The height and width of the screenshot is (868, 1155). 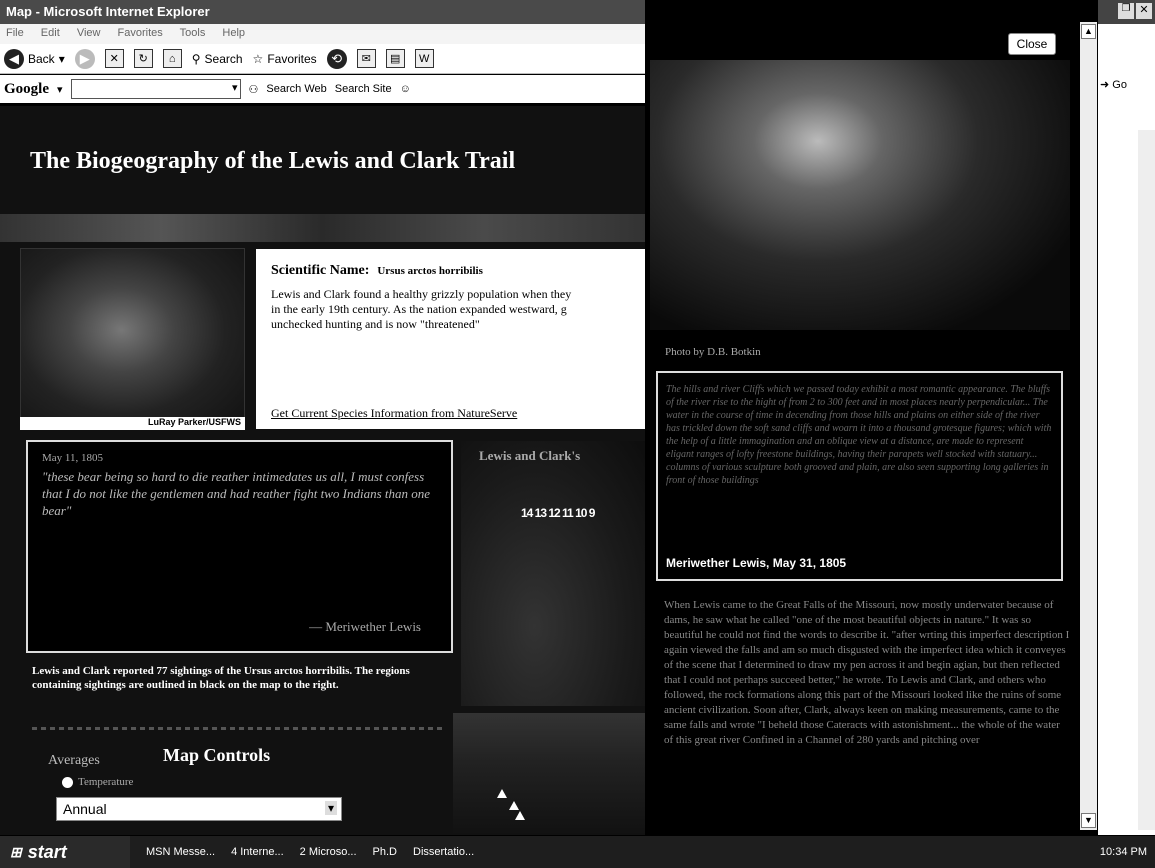 I want to click on popup-scrollbar: ▲ ▼, so click(x=1088, y=426).